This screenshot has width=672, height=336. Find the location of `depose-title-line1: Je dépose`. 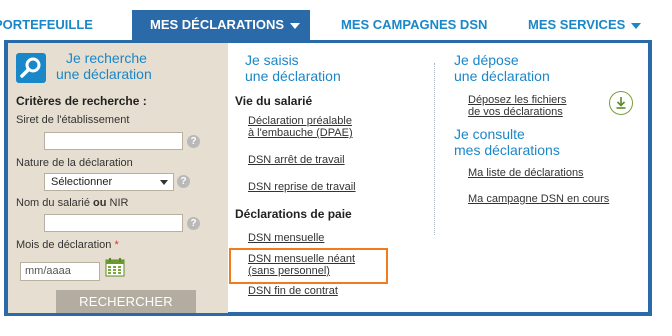

depose-title-line1: Je dépose is located at coordinates (486, 60).